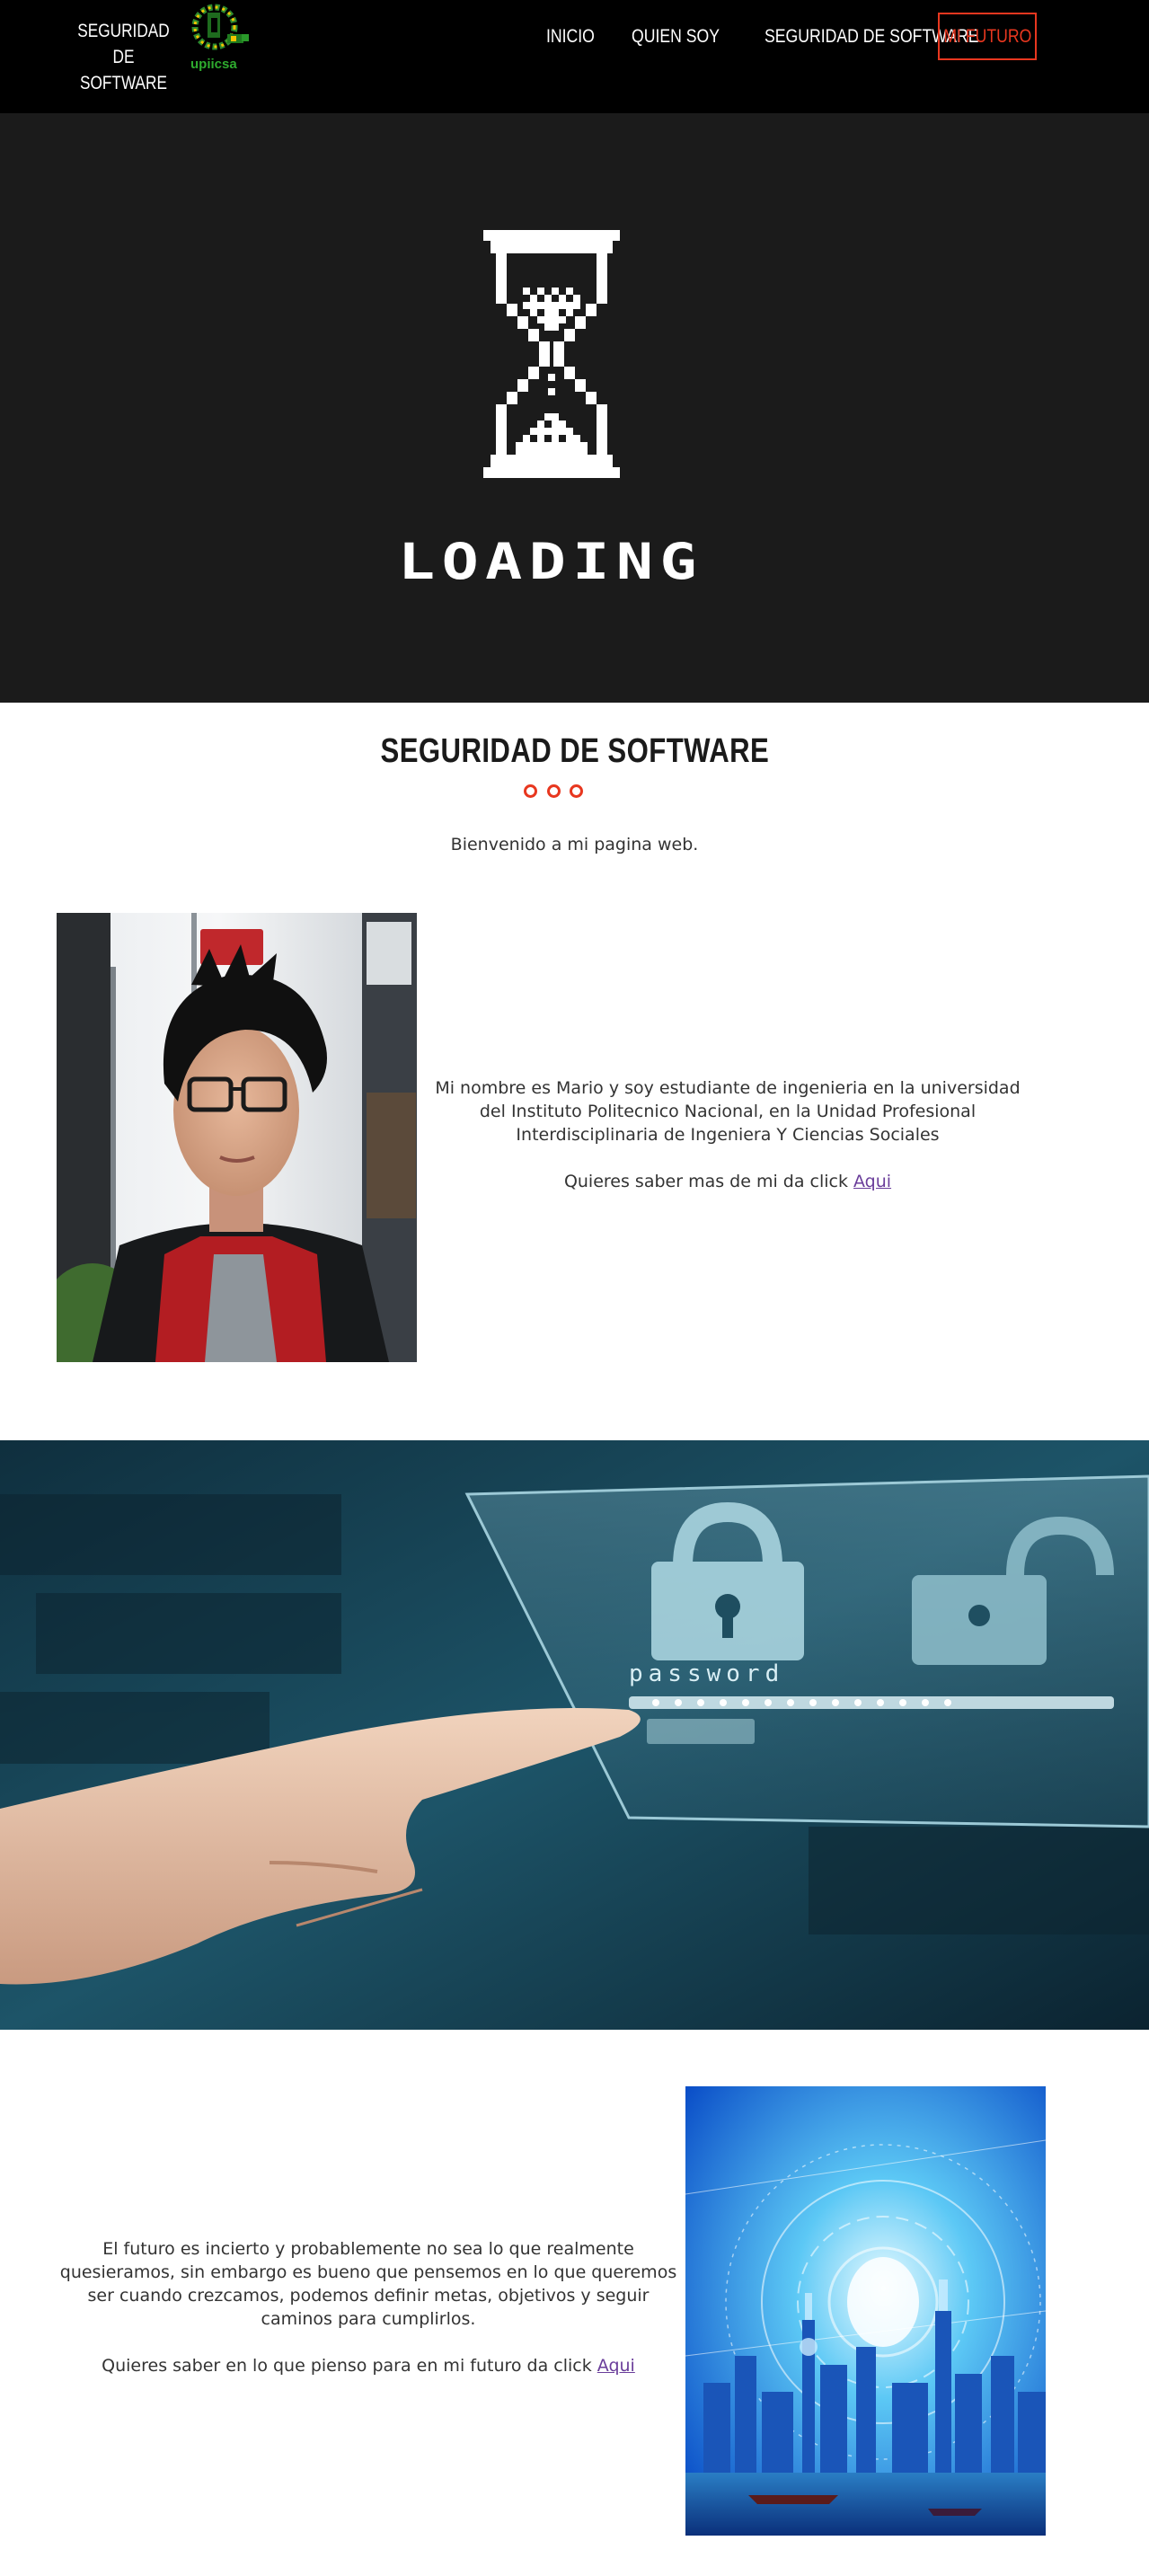  I want to click on brand-line-1: SEGURIDAD DE, so click(123, 44).